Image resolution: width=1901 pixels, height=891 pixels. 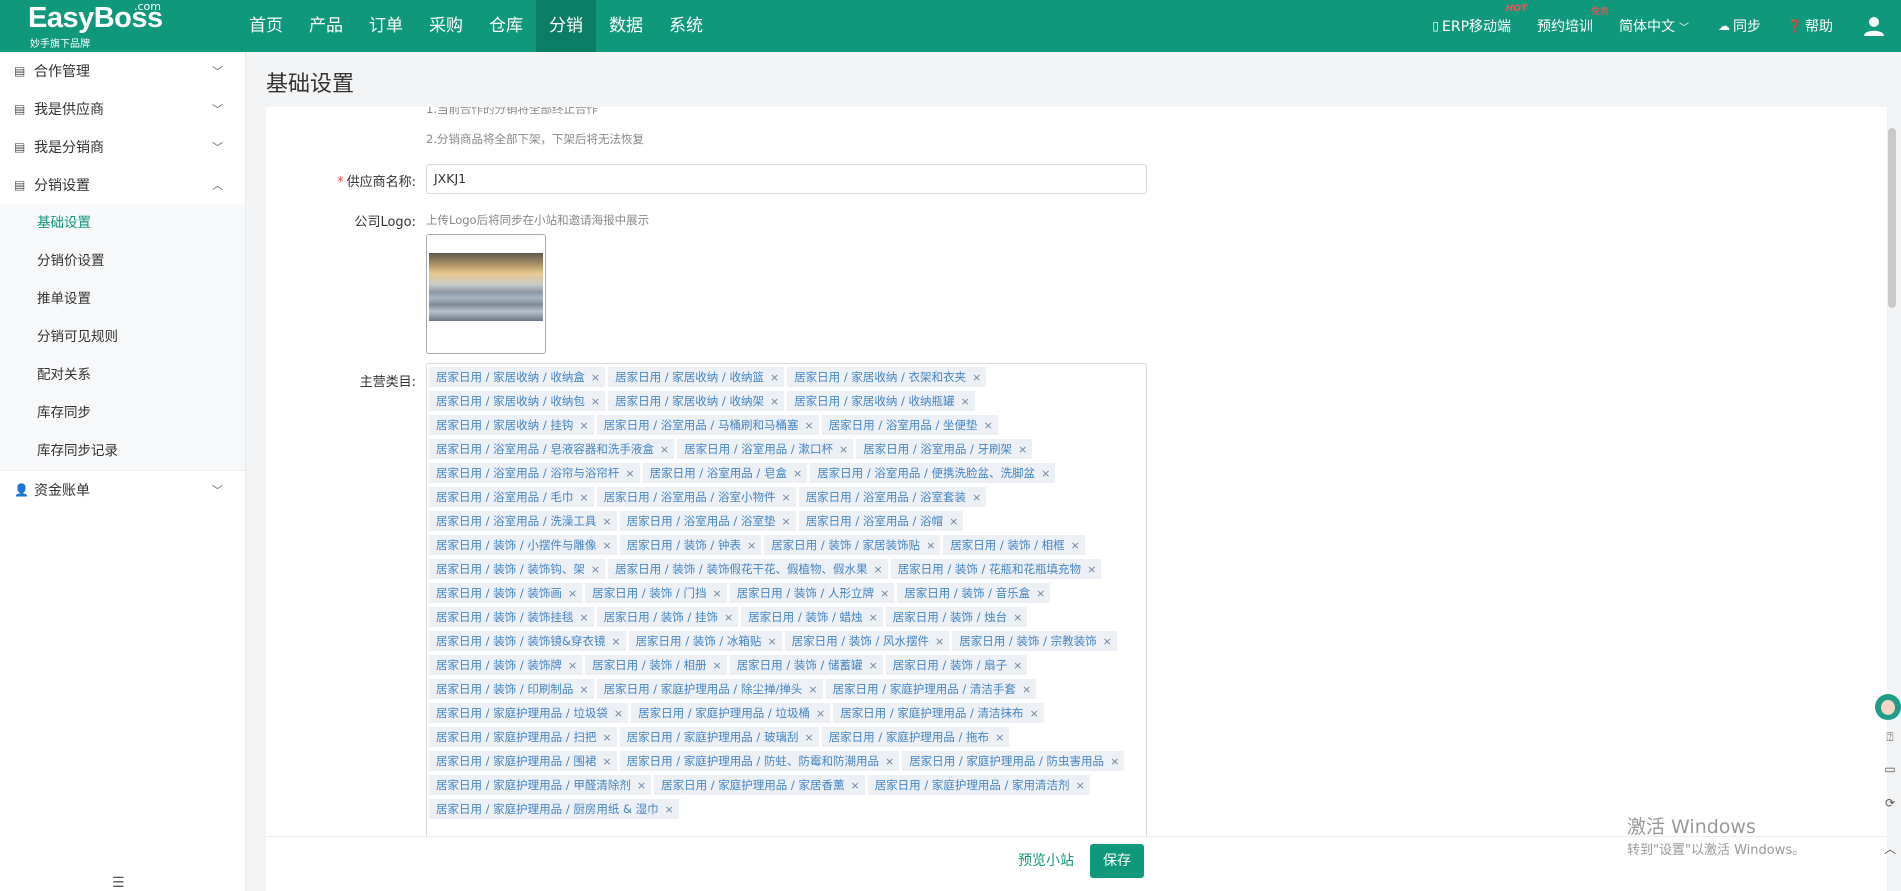 I want to click on refresh-icon: ⟳, so click(x=1890, y=804).